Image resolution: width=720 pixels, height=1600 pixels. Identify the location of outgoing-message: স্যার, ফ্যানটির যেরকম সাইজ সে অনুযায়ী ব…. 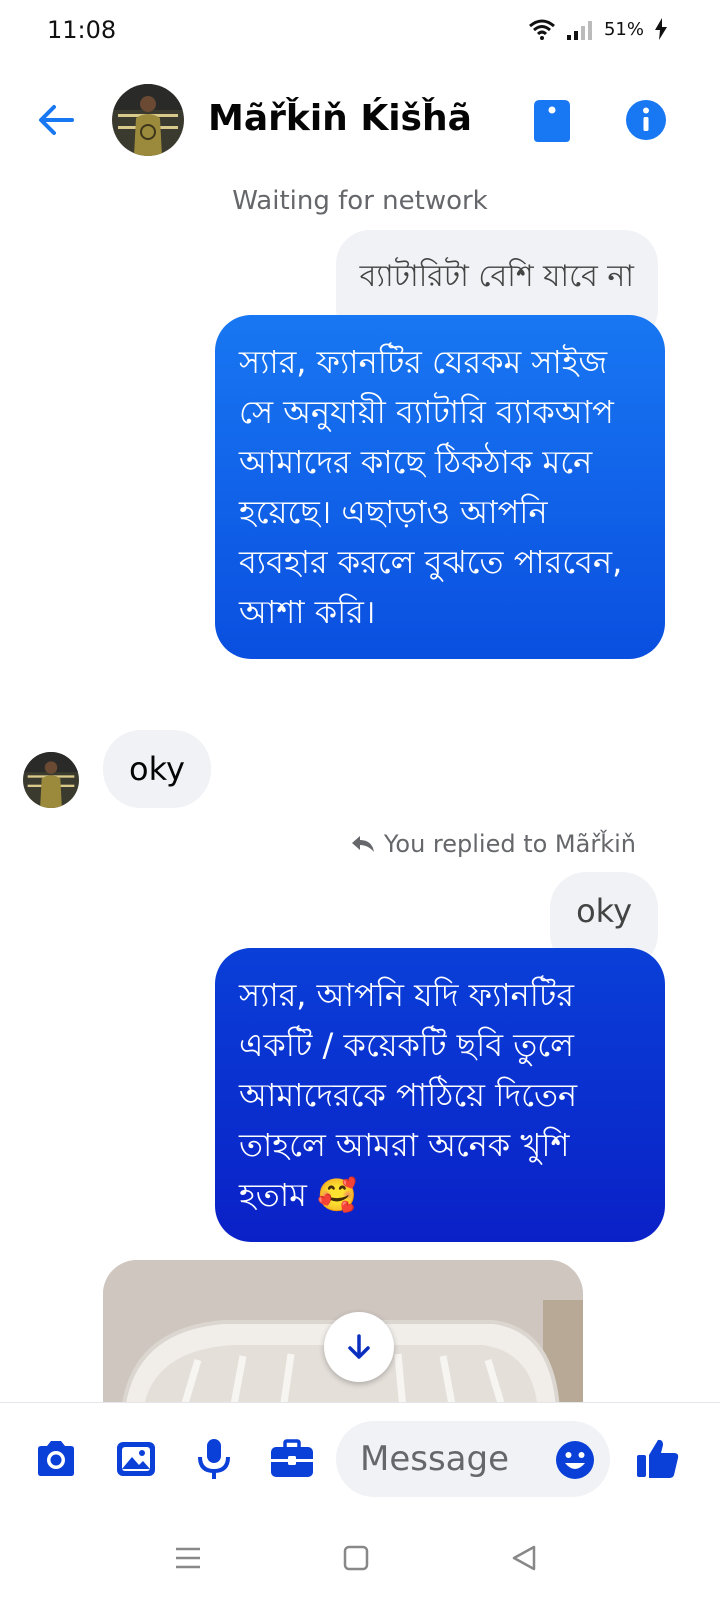
(440, 487).